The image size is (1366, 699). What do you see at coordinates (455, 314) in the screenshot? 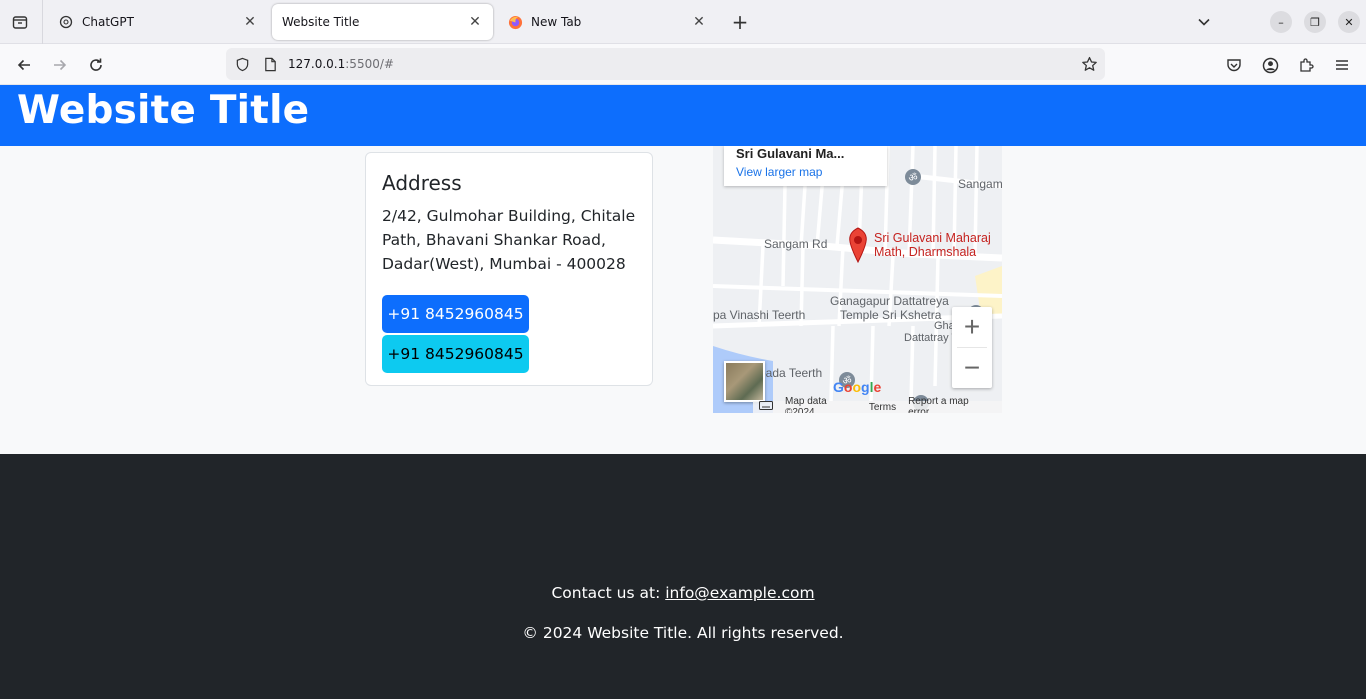
I see `phone-primary-button: +91 8452960845` at bounding box center [455, 314].